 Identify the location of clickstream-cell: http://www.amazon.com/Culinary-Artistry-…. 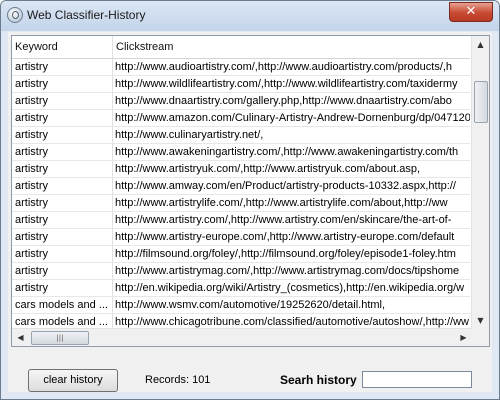
(291, 118).